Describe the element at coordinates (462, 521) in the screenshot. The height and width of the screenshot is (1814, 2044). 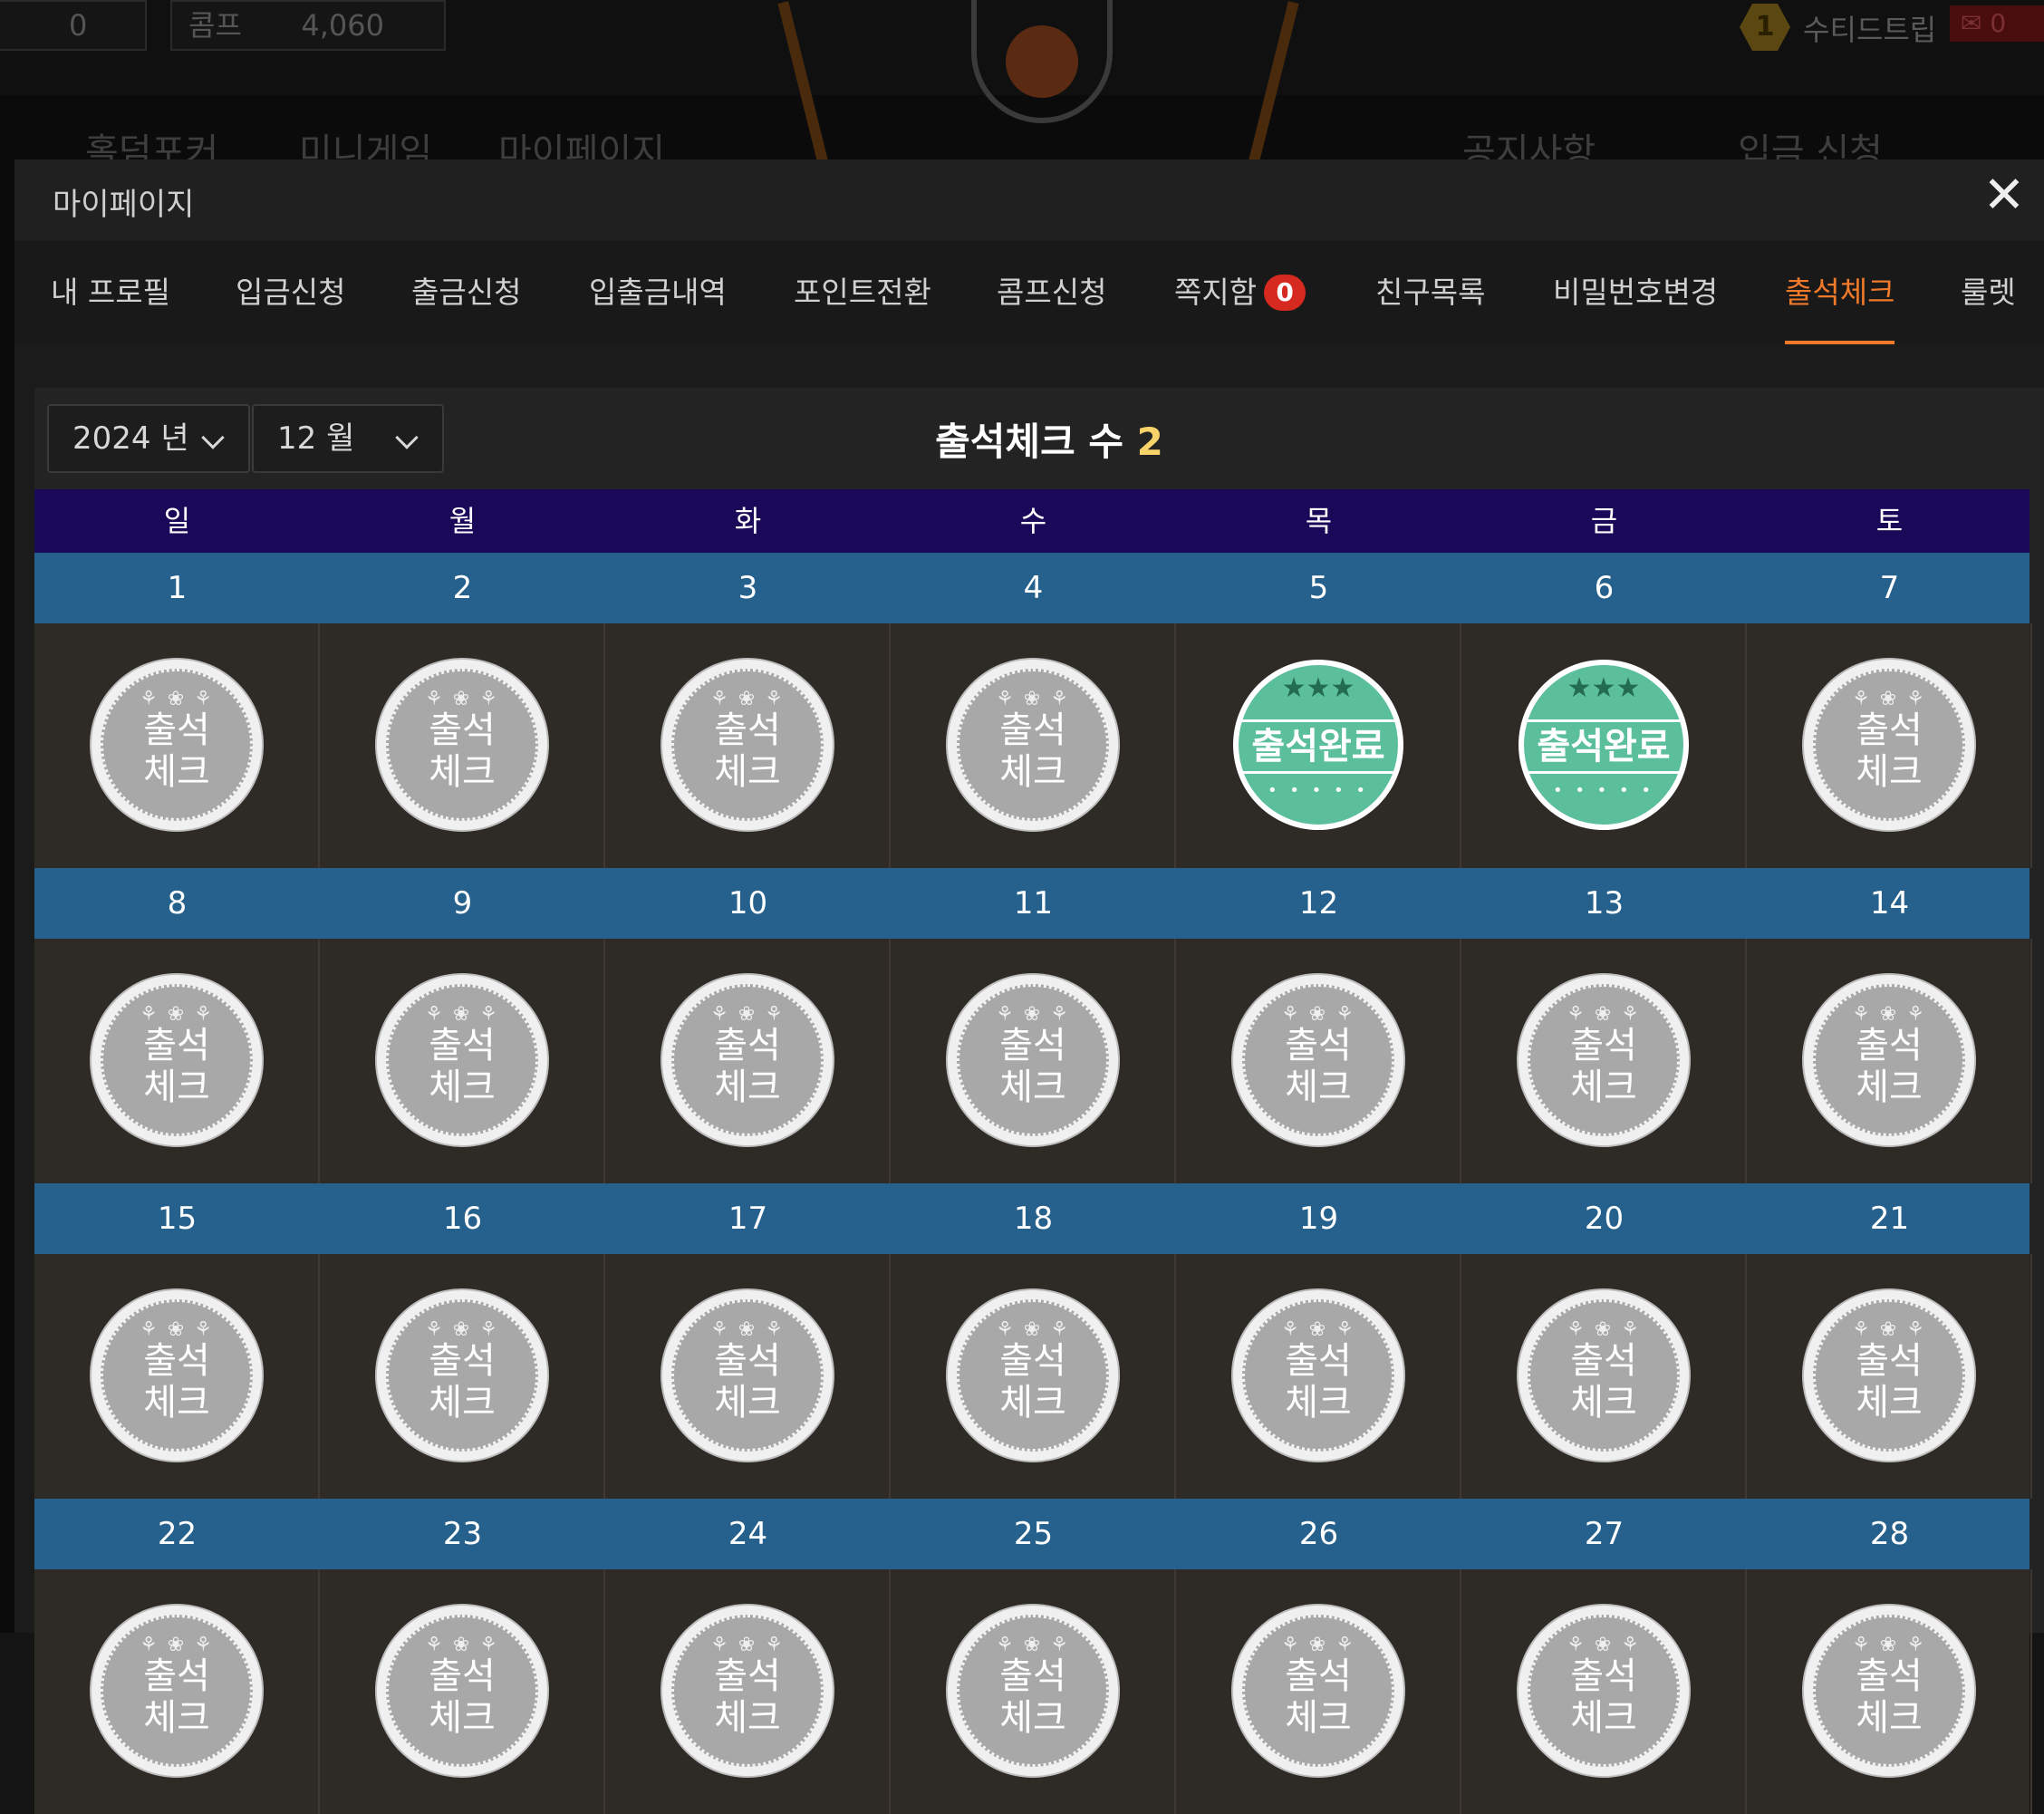
I see `weekday-mon: 월` at that location.